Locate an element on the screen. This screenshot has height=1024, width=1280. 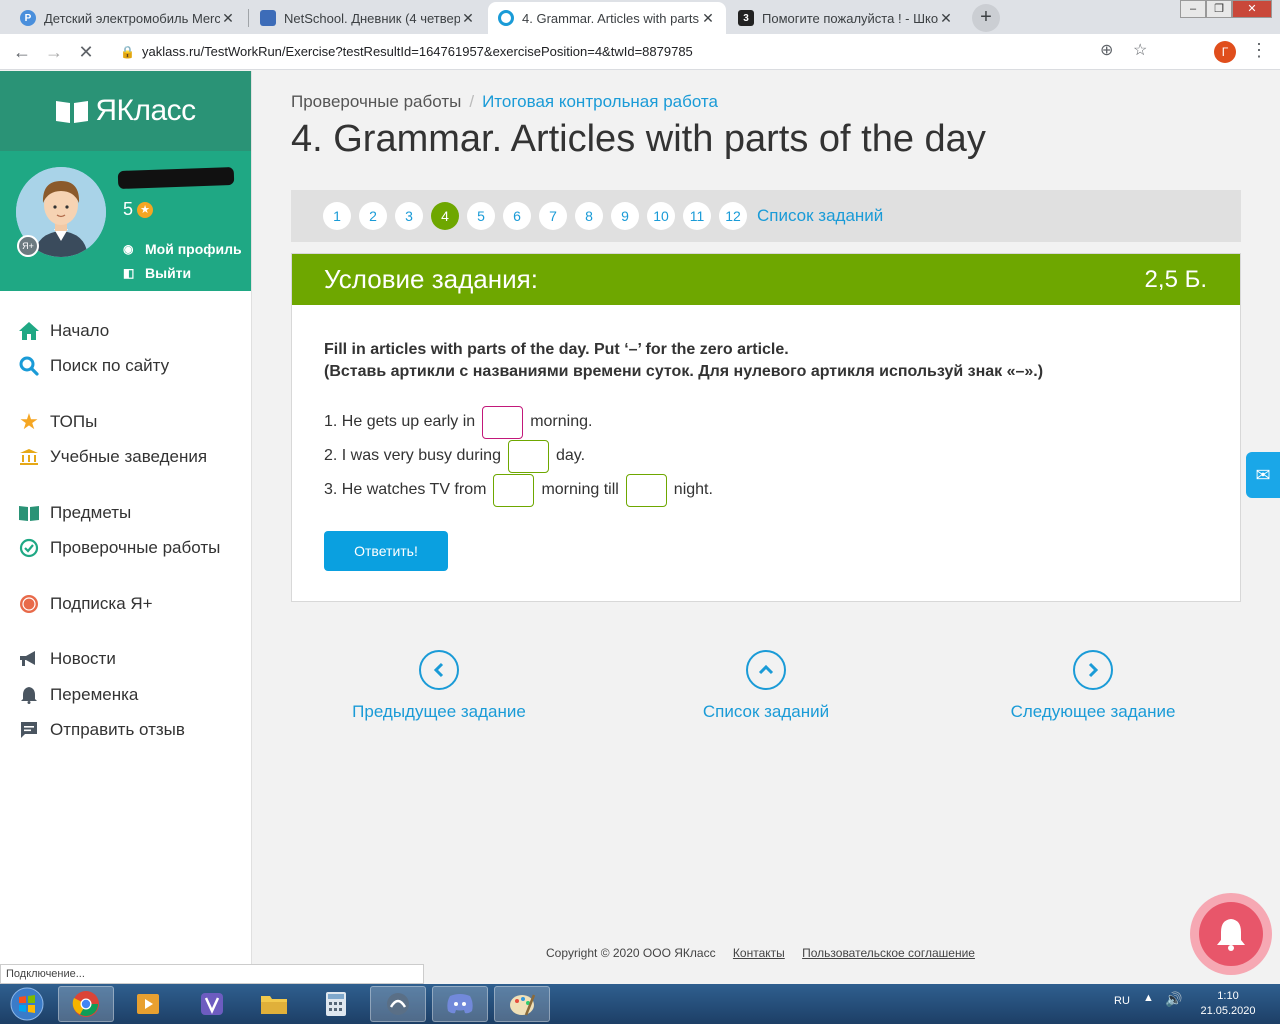
new-tab-button: + is located at coordinates (986, 18).